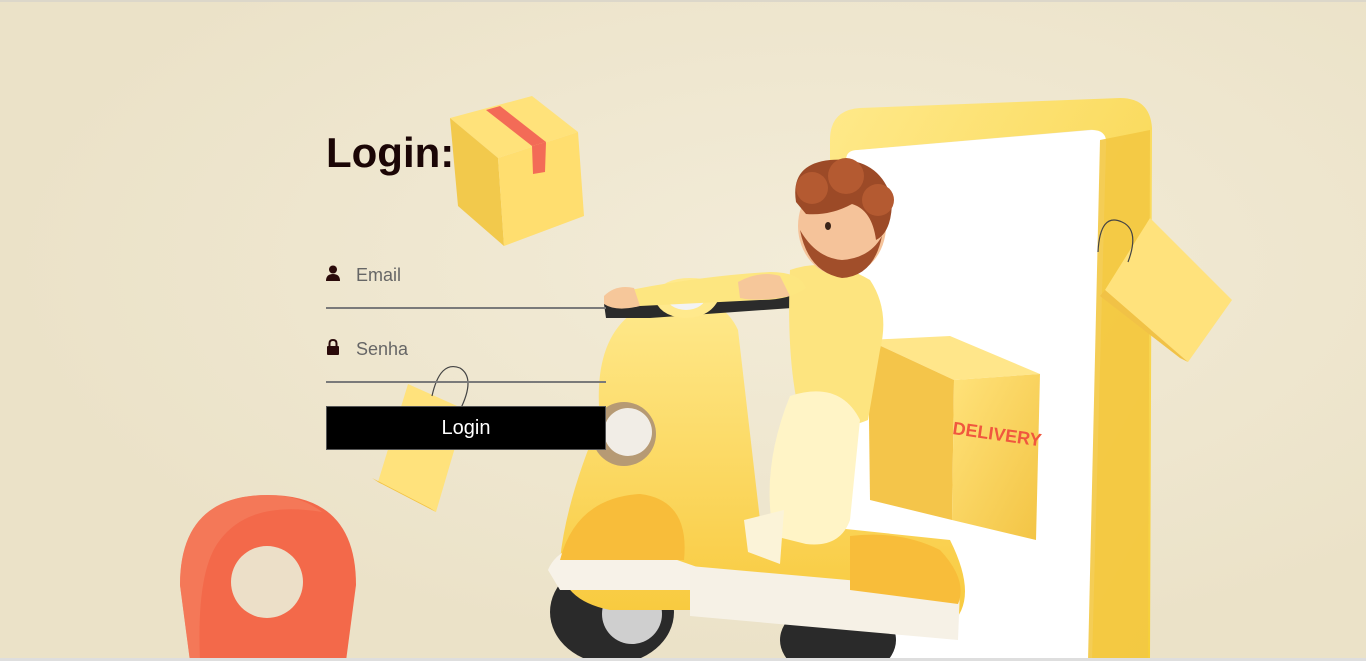 Image resolution: width=1366 pixels, height=661 pixels. What do you see at coordinates (476, 275) in the screenshot?
I see `email-input` at bounding box center [476, 275].